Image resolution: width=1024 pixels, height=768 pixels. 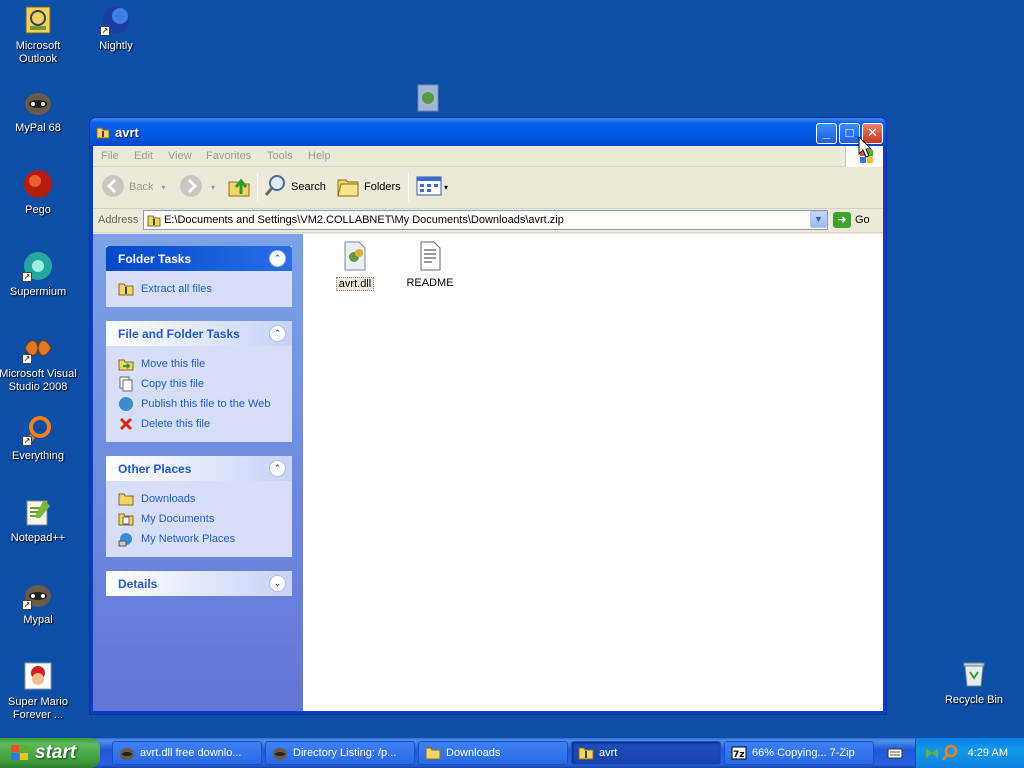 I want to click on file-item-avrt-dll: avrt.dll, so click(x=355, y=265).